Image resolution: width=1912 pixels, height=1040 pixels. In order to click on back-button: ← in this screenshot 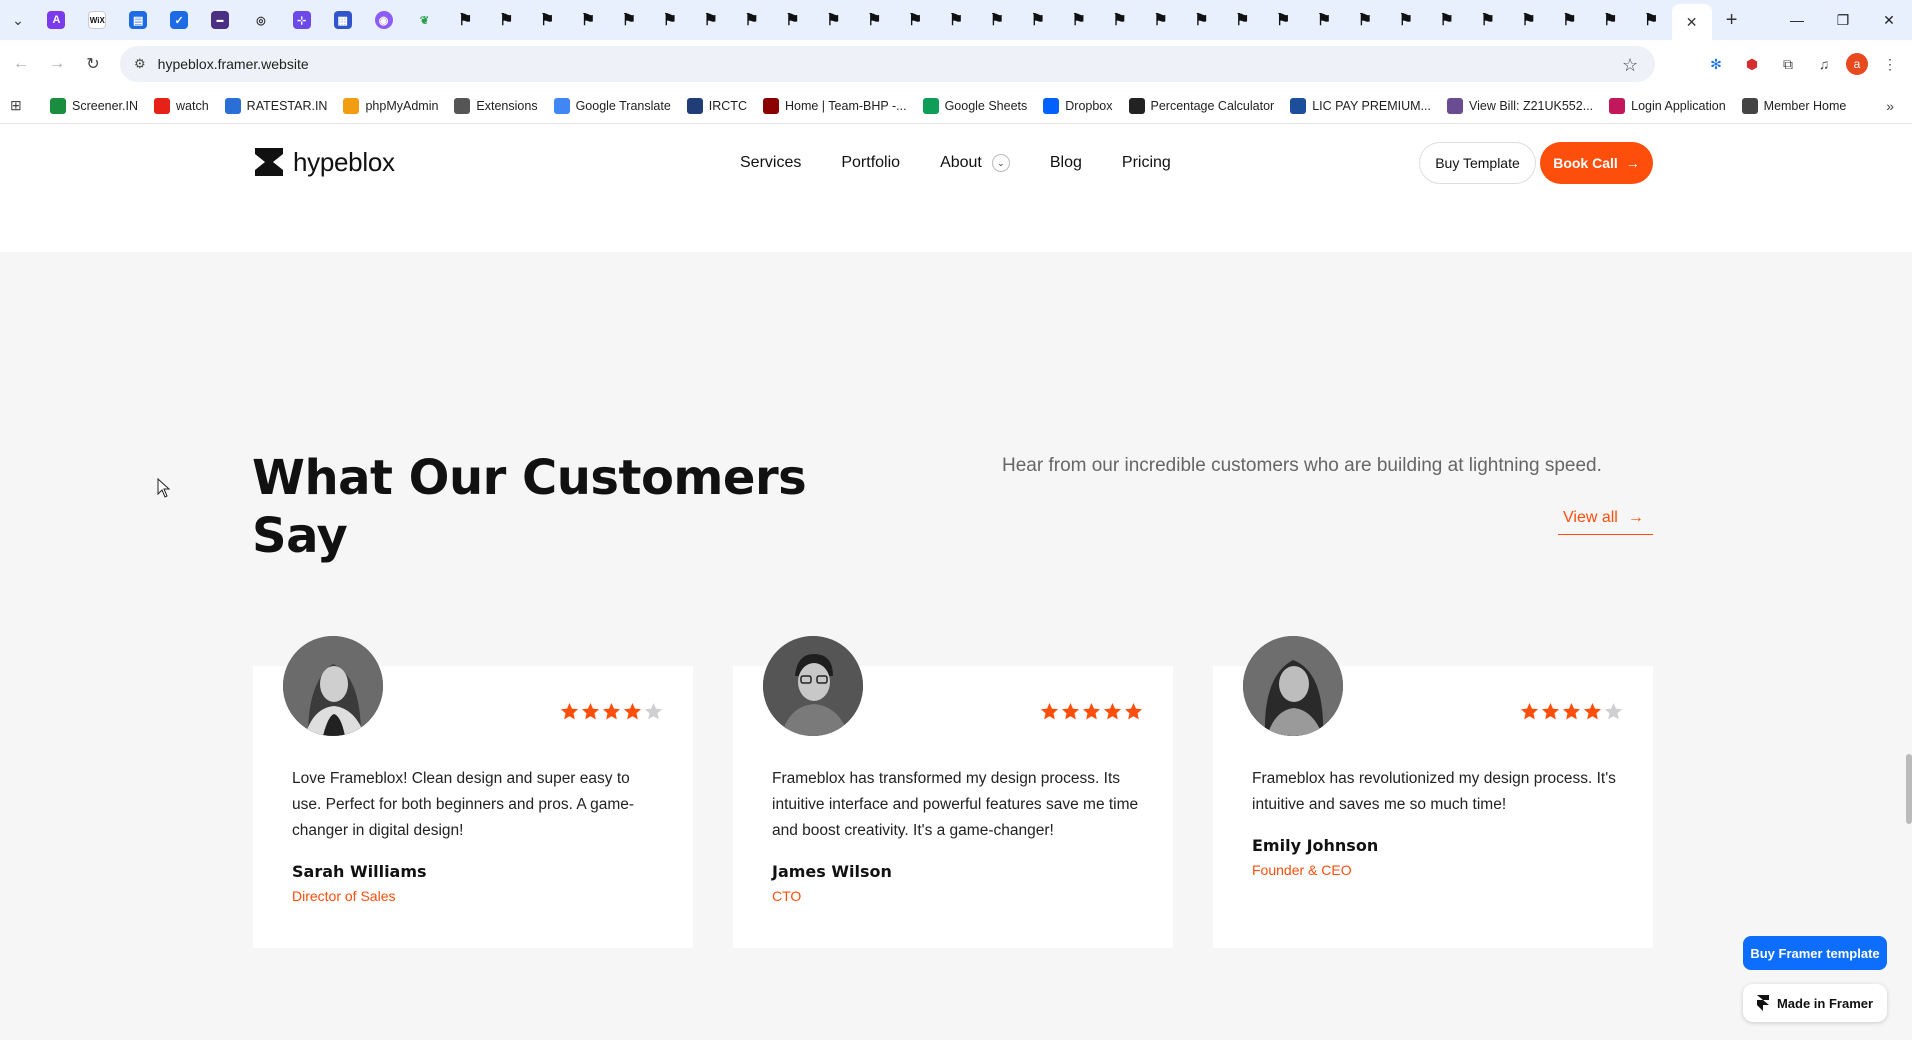, I will do `click(21, 64)`.